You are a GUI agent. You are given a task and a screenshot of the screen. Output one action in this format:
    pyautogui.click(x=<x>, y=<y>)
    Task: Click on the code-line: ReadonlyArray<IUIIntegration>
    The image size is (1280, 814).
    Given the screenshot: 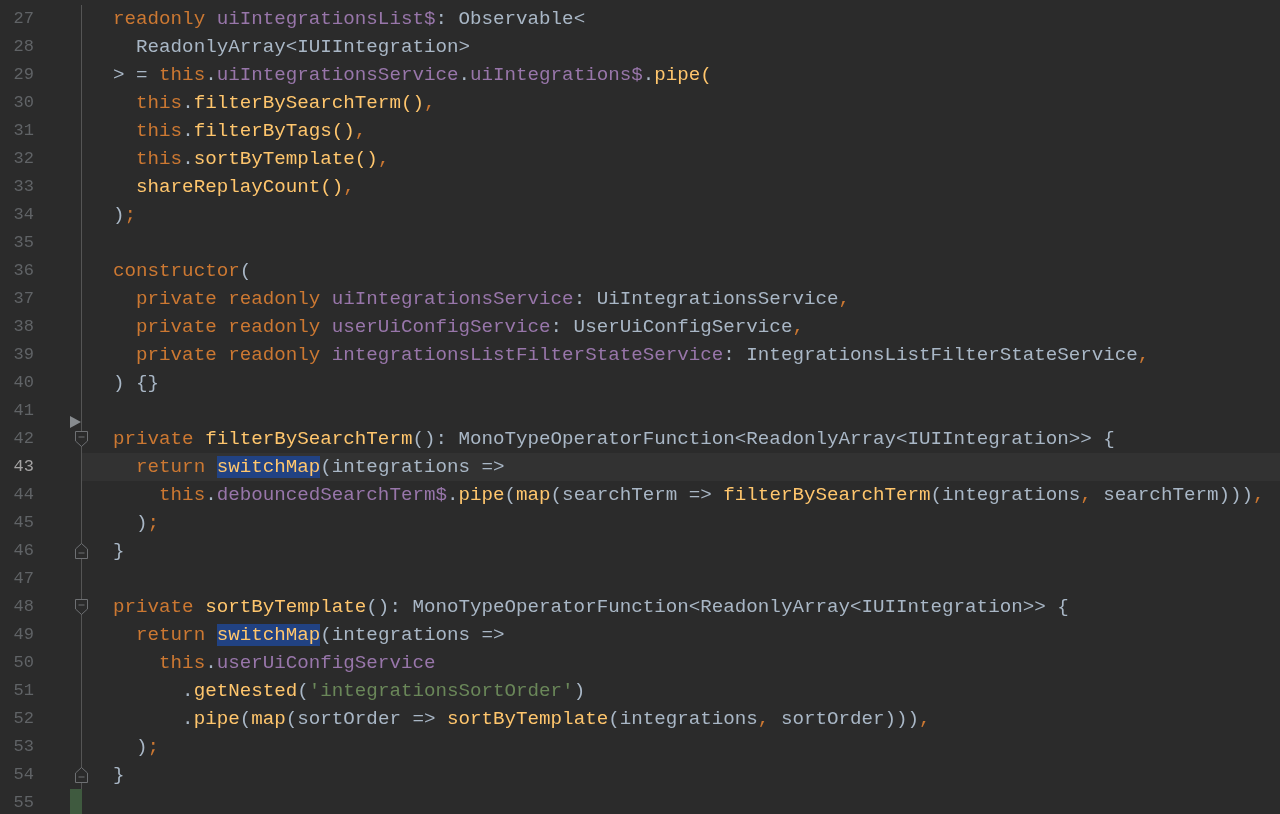 What is the action you would take?
    pyautogui.click(x=302, y=47)
    